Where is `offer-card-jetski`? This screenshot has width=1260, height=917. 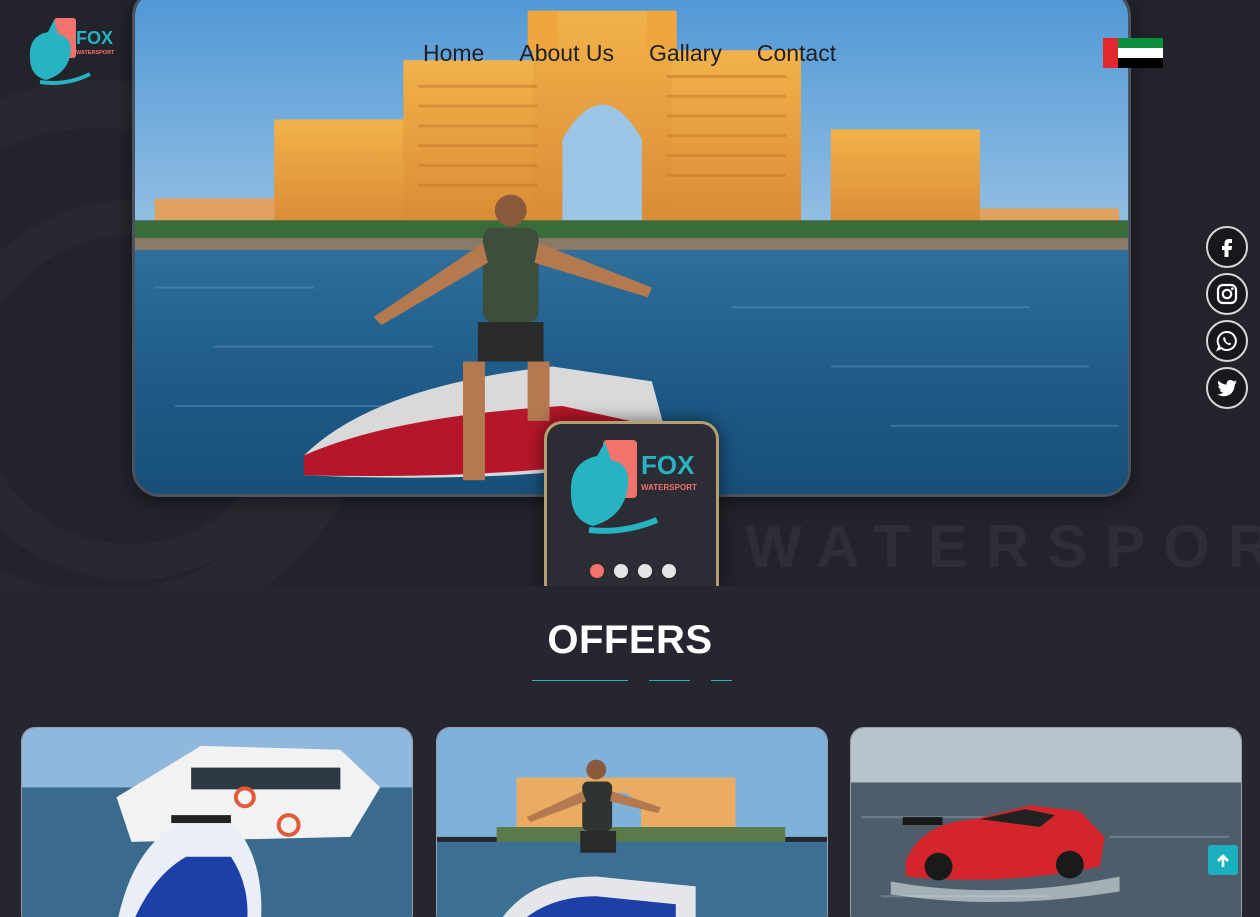 offer-card-jetski is located at coordinates (632, 822).